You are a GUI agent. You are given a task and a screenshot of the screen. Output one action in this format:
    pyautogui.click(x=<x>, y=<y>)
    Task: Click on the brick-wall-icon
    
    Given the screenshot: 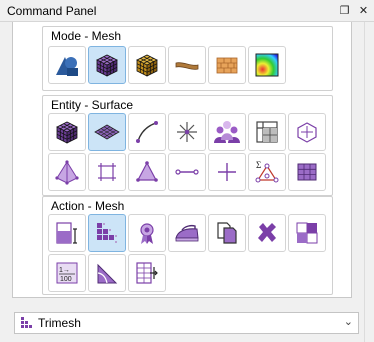 What is the action you would take?
    pyautogui.click(x=227, y=65)
    